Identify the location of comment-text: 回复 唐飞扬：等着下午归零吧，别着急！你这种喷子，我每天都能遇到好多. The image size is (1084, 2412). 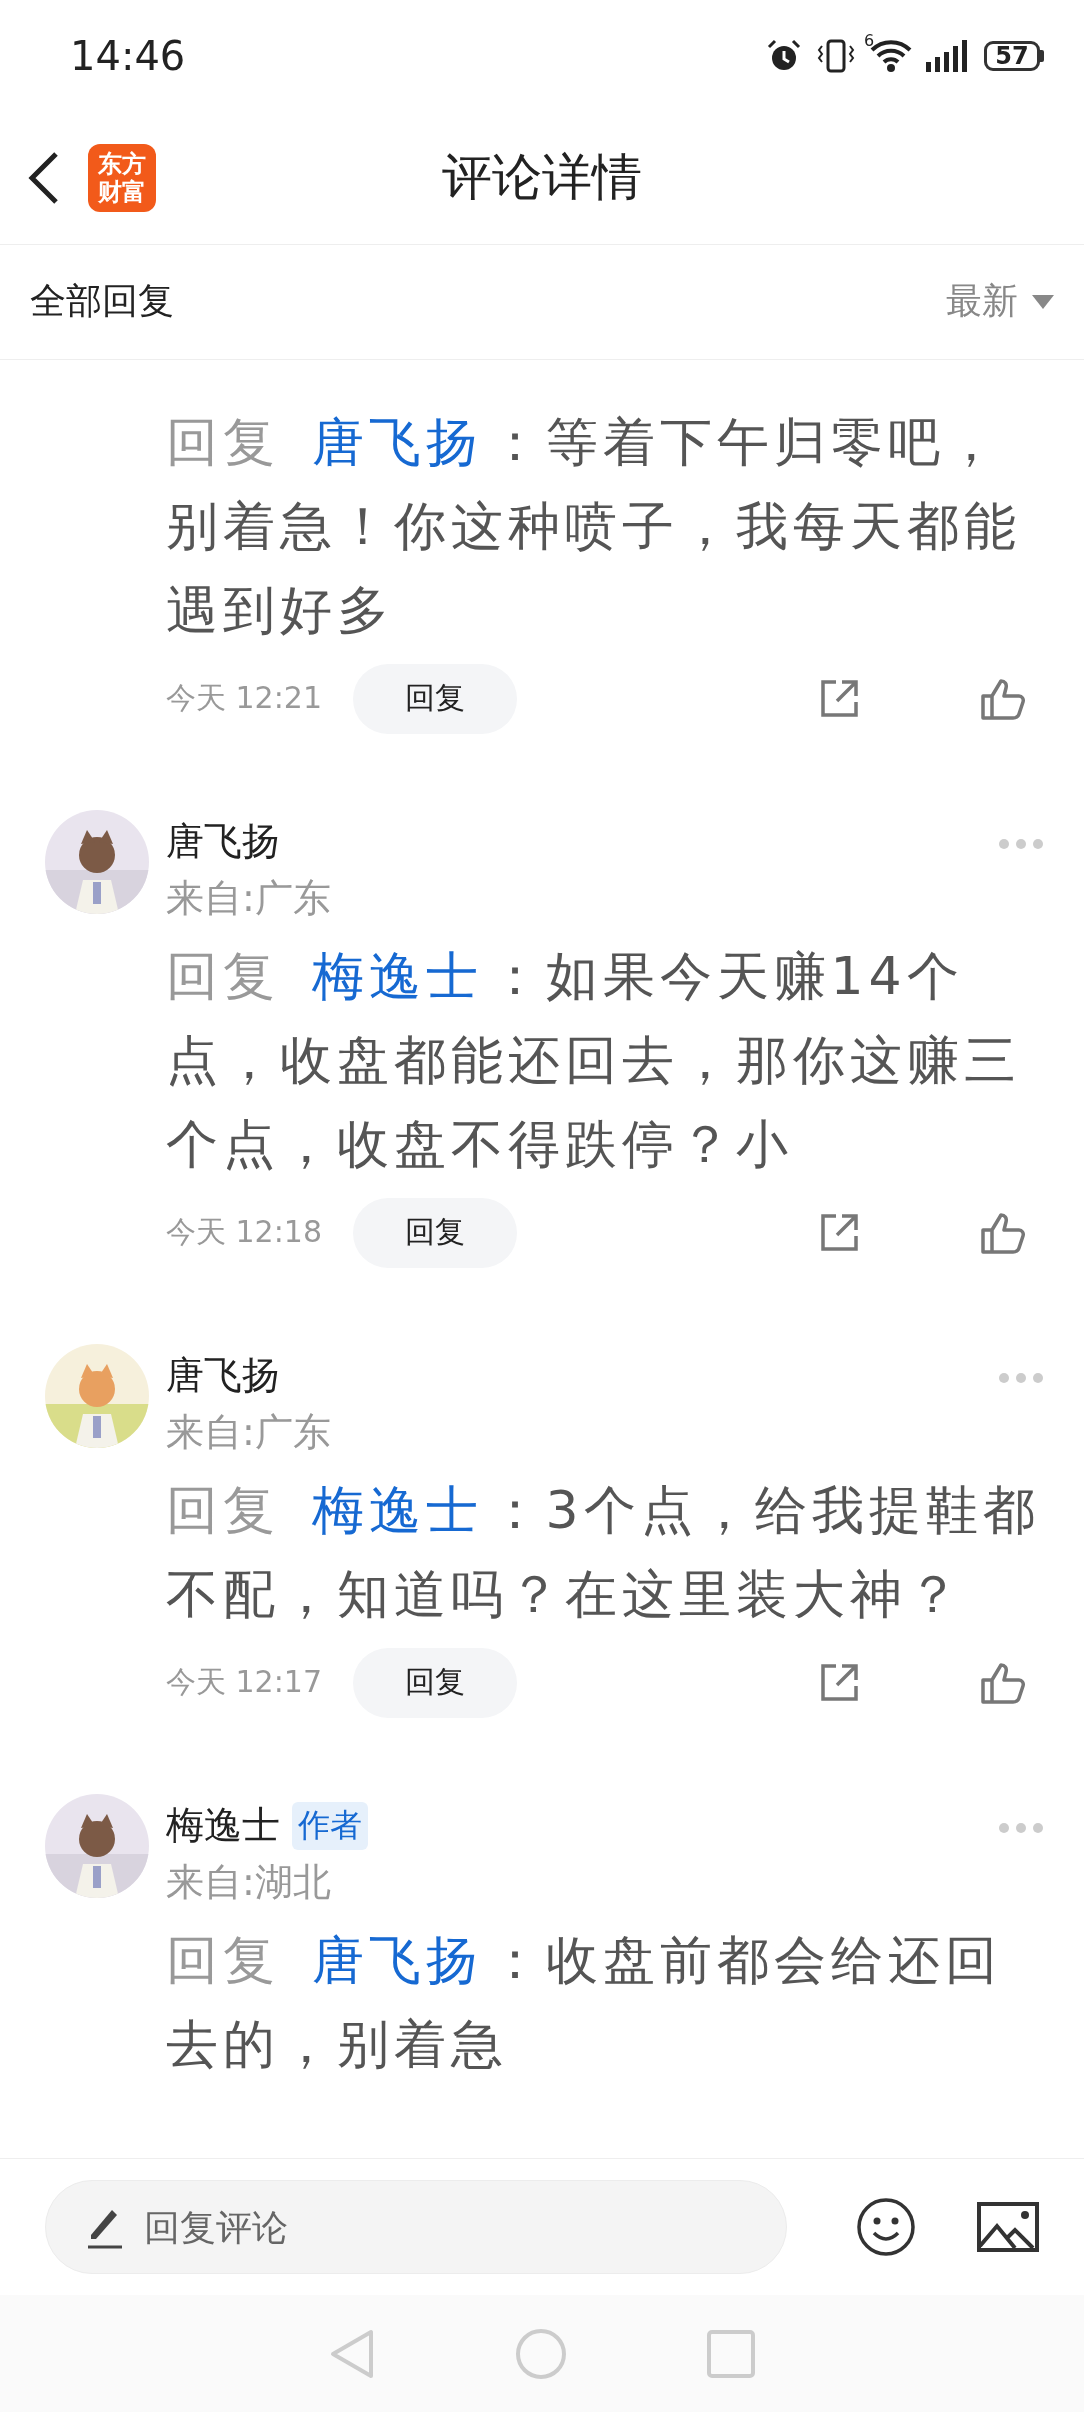
(594, 526).